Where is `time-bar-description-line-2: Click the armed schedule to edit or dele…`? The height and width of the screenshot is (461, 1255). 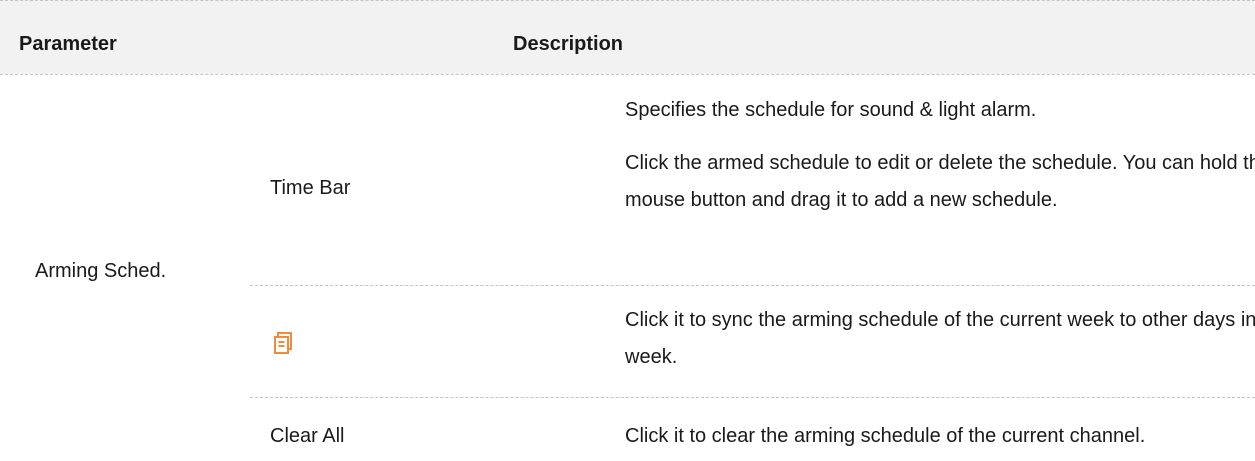 time-bar-description-line-2: Click the armed schedule to edit or dele… is located at coordinates (940, 181).